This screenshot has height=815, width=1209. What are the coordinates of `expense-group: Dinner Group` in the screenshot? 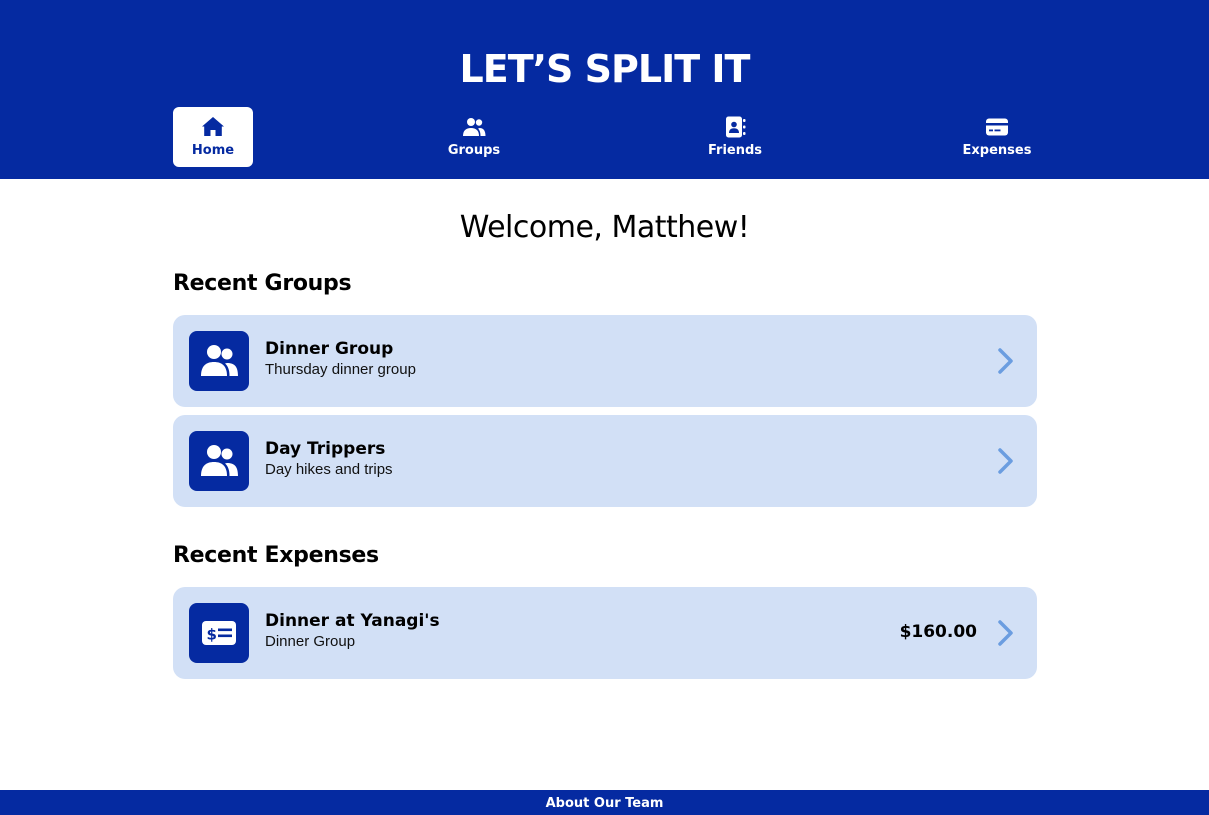 It's located at (310, 641).